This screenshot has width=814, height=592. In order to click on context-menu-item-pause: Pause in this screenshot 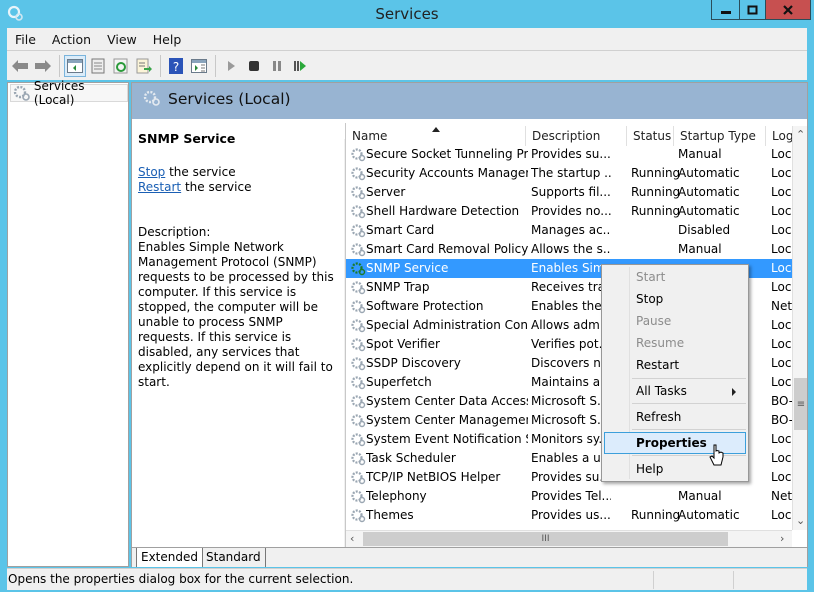, I will do `click(675, 321)`.